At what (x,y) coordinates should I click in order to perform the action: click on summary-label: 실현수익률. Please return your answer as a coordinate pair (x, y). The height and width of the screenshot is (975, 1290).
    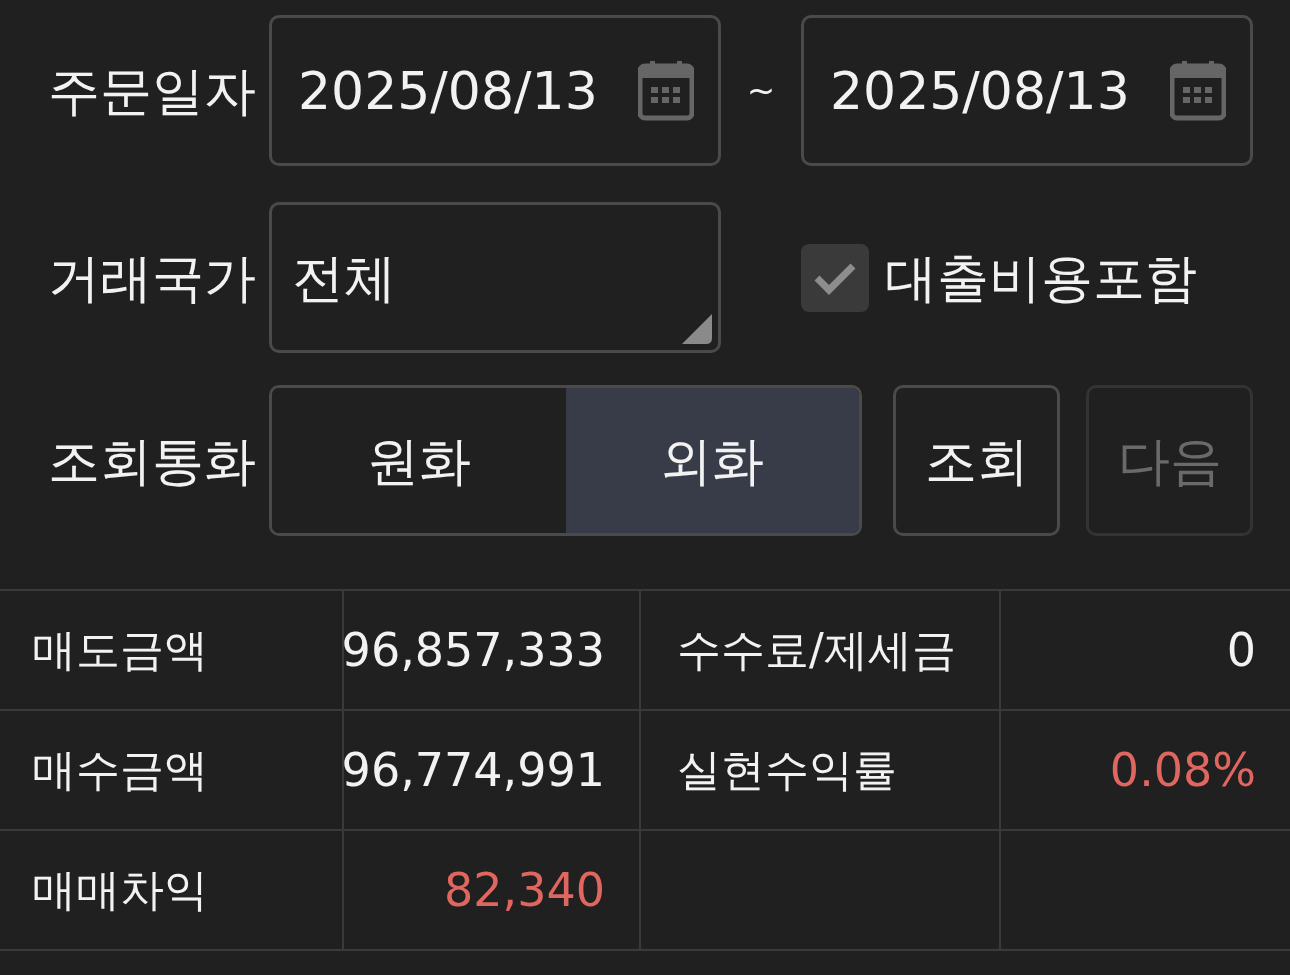
    Looking at the image, I should click on (787, 770).